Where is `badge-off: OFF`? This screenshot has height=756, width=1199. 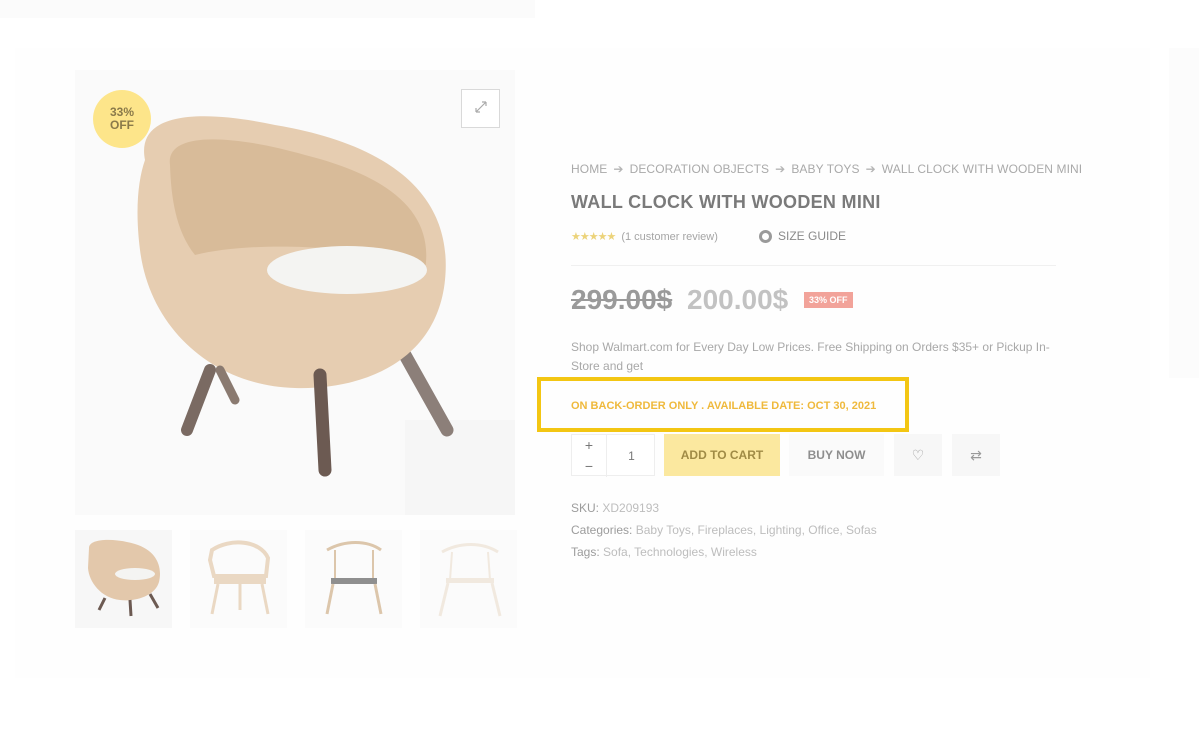
badge-off: OFF is located at coordinates (122, 125).